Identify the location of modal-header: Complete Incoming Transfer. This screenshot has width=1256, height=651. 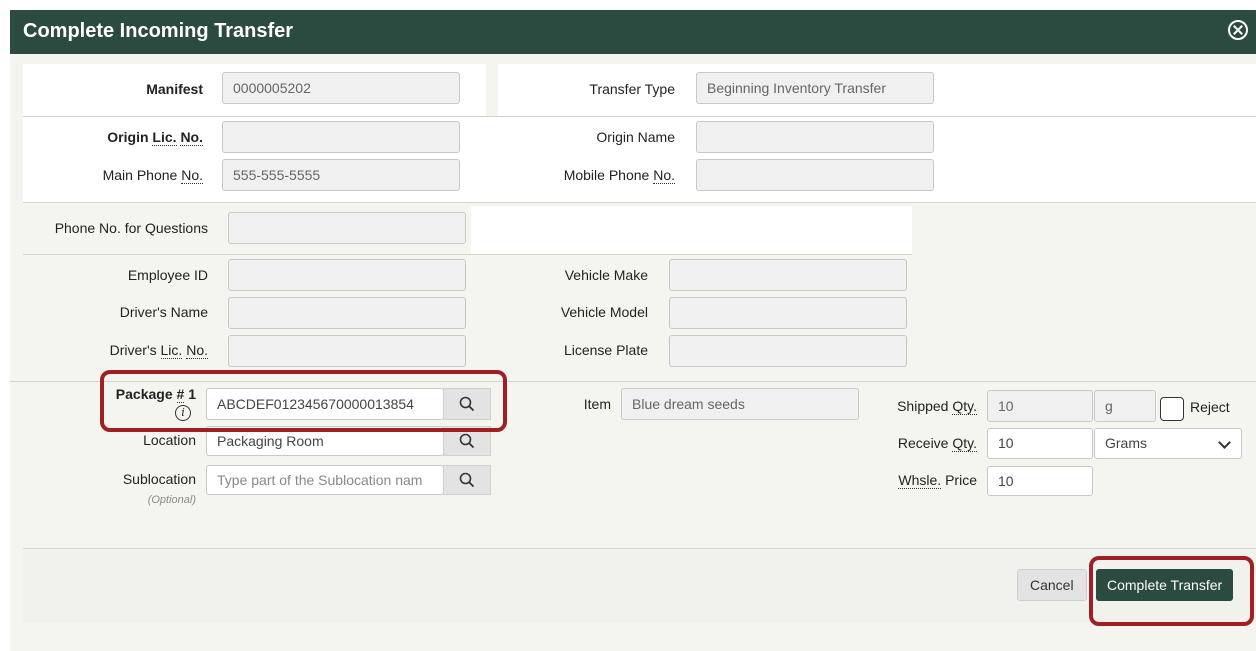
(633, 32).